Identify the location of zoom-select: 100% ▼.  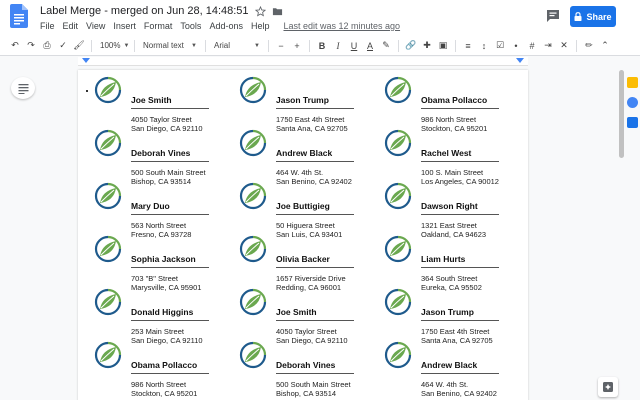
(113, 45).